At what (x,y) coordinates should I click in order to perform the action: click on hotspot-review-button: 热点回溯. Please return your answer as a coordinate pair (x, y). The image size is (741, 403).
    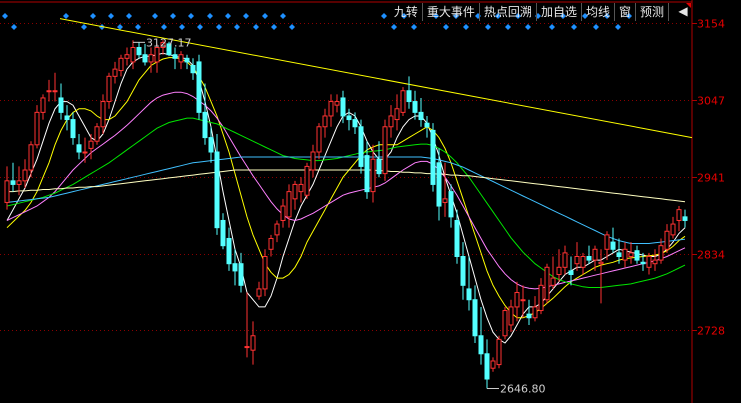
    Looking at the image, I should click on (507, 12).